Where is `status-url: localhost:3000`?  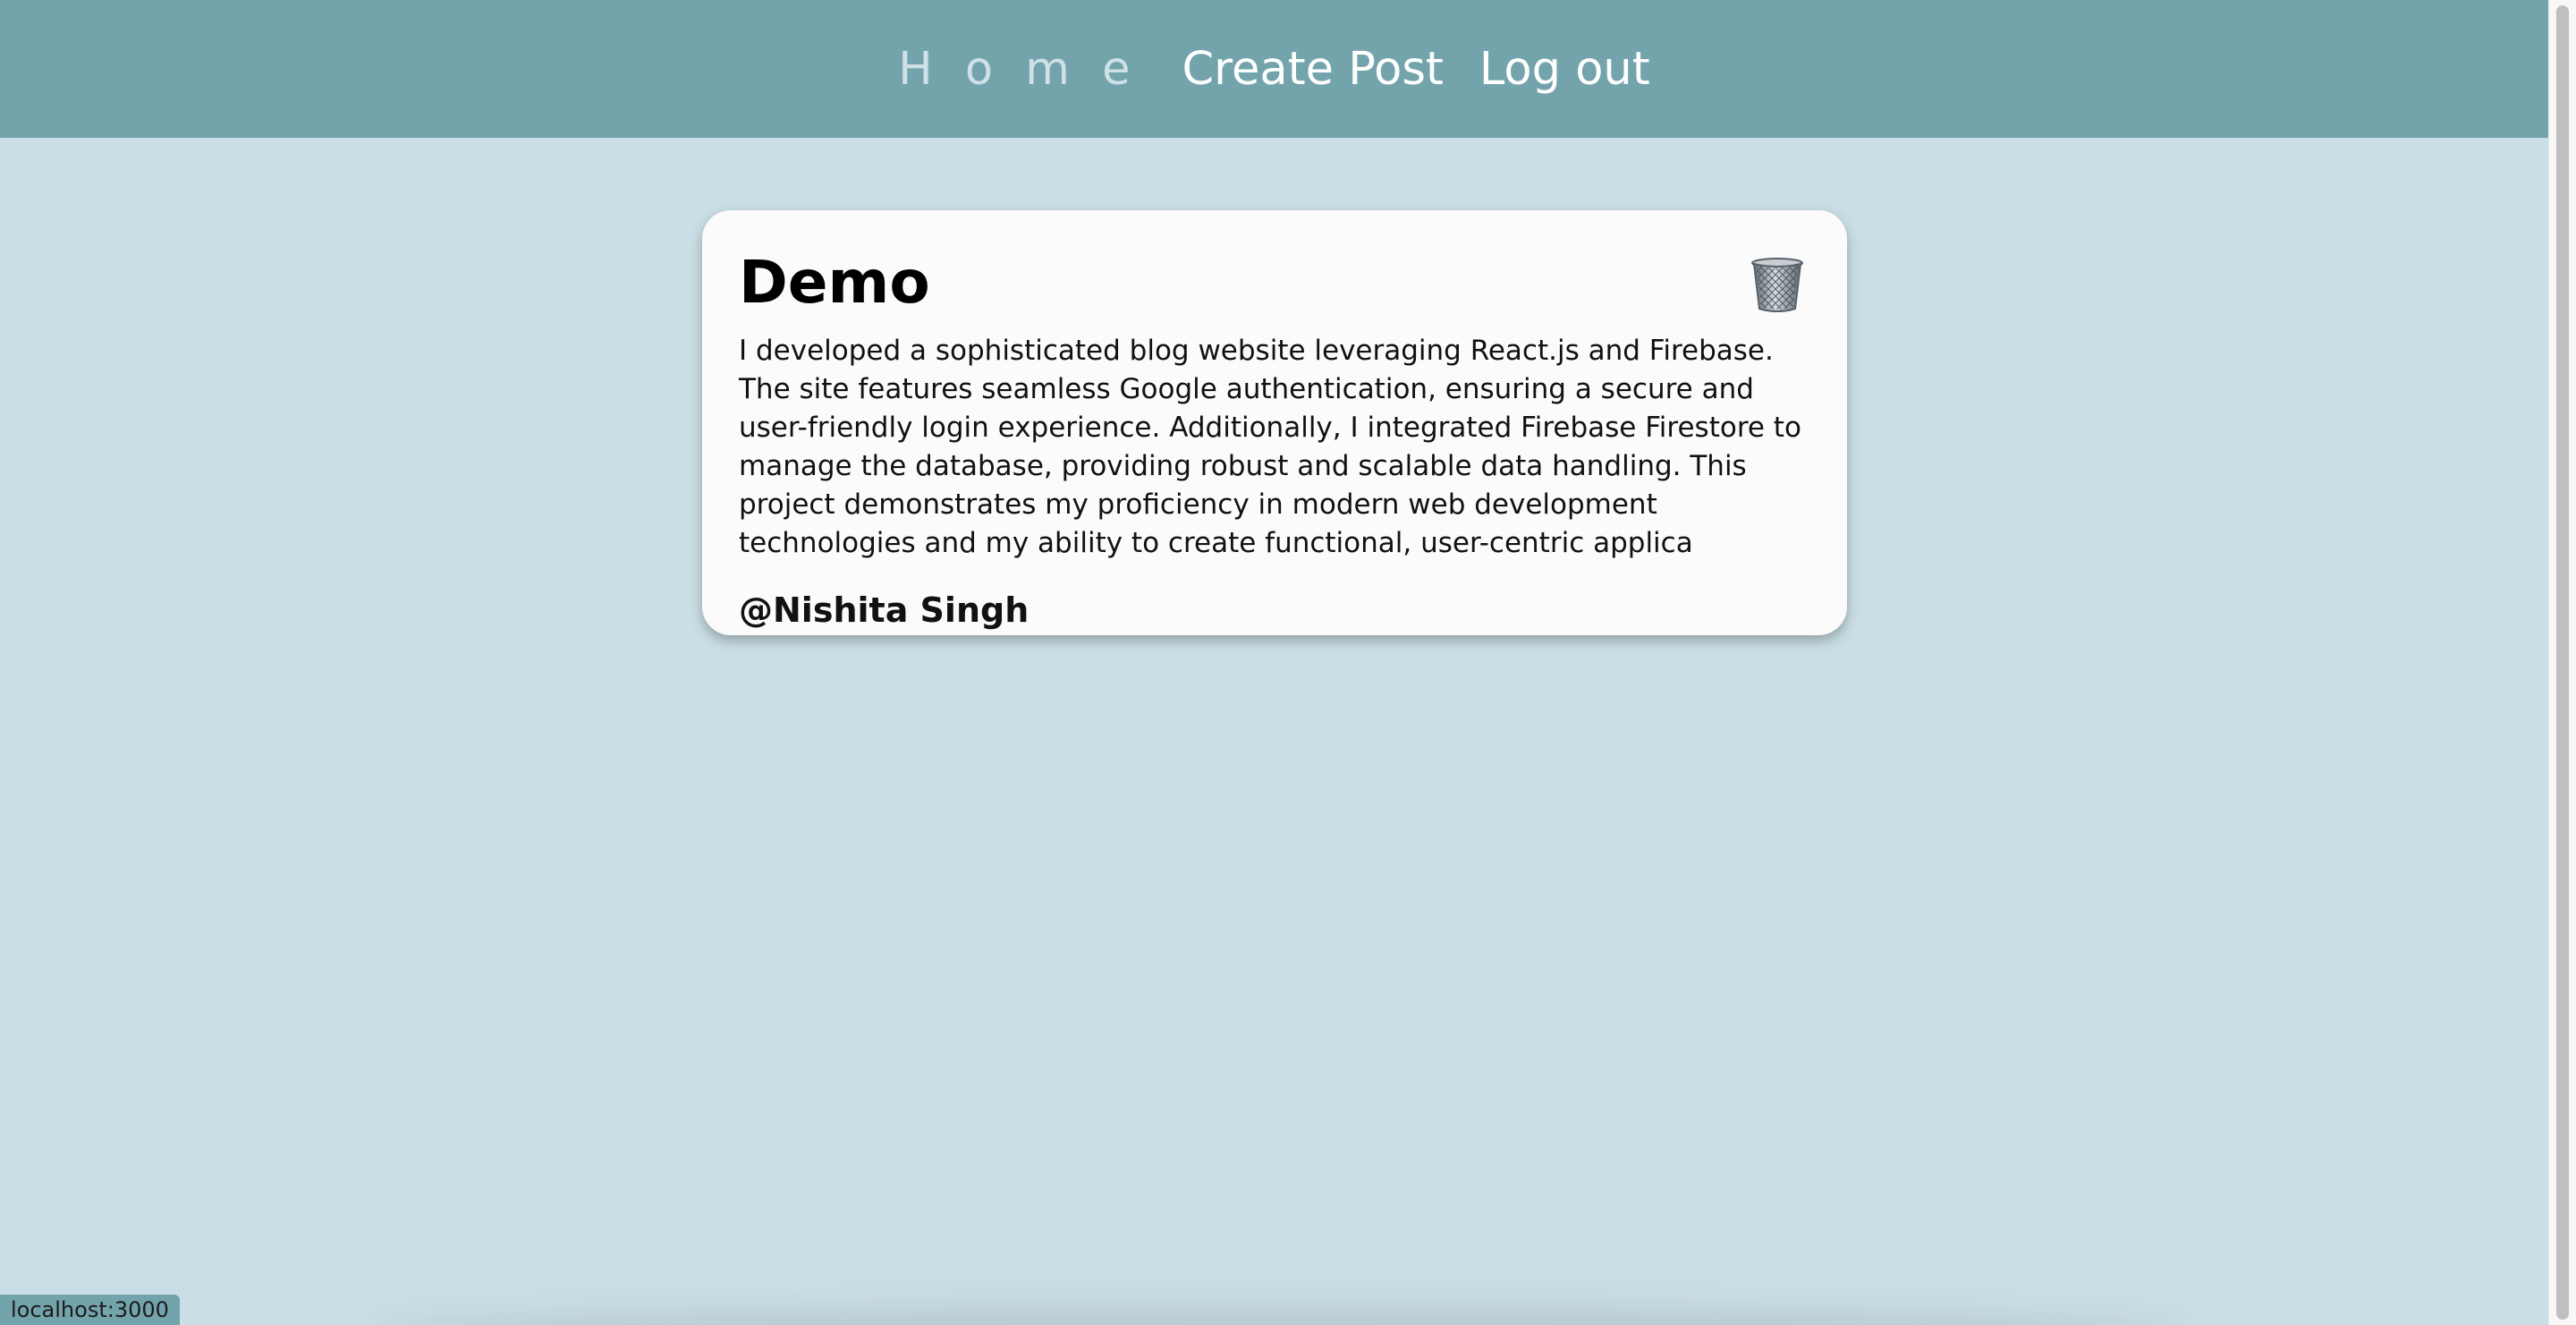
status-url: localhost:3000 is located at coordinates (90, 1310).